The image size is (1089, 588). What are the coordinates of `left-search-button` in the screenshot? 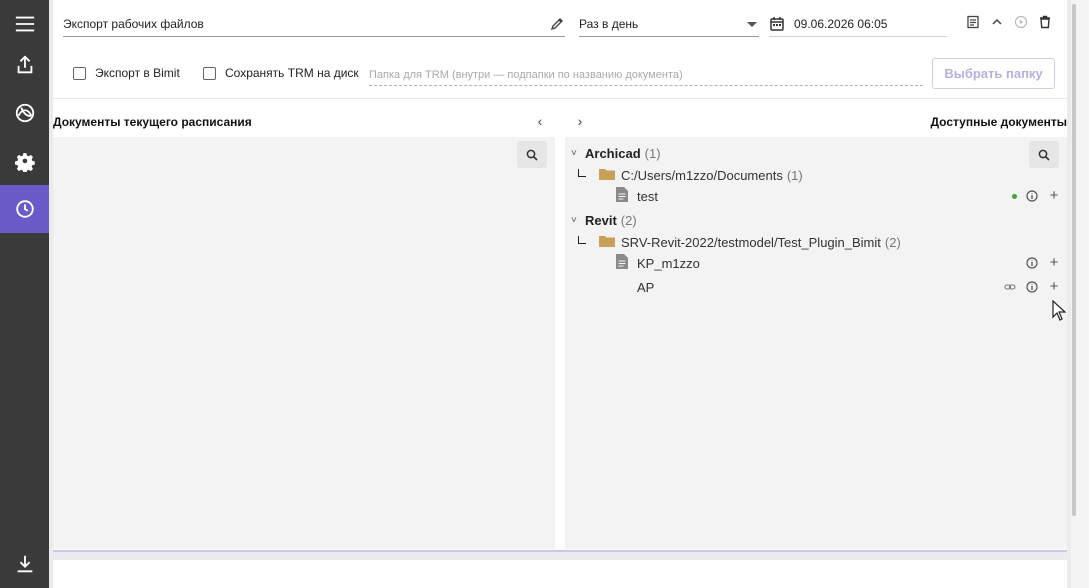 It's located at (532, 154).